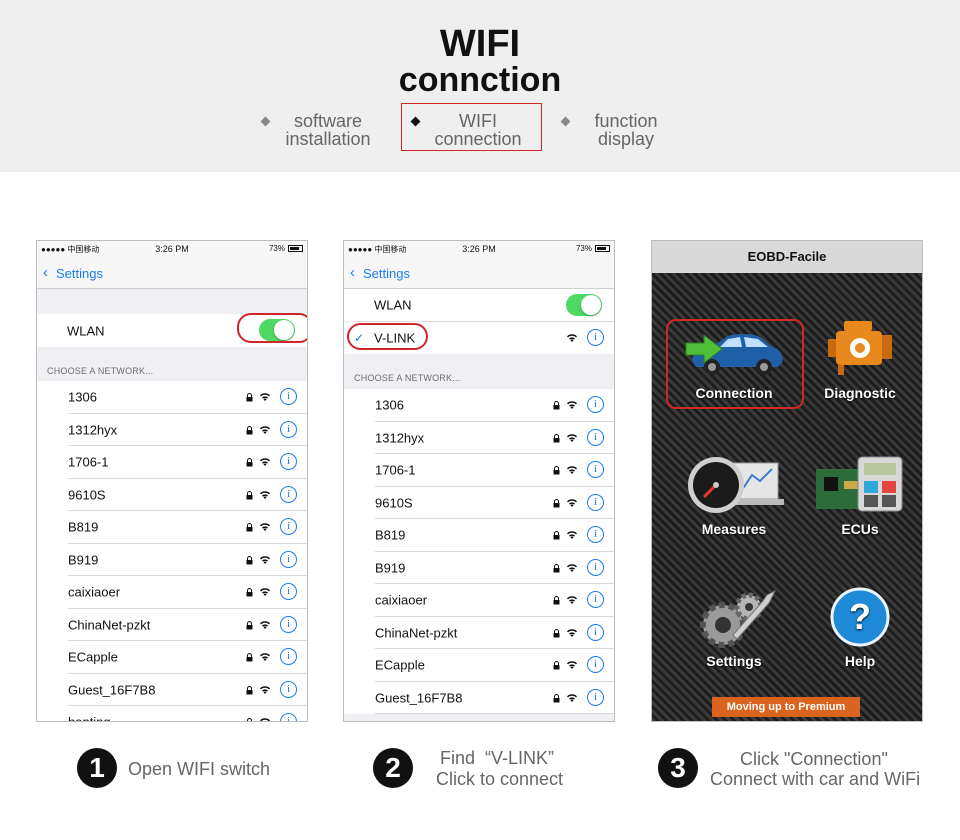  I want to click on tile-diagnostic: Diagnostic, so click(860, 360).